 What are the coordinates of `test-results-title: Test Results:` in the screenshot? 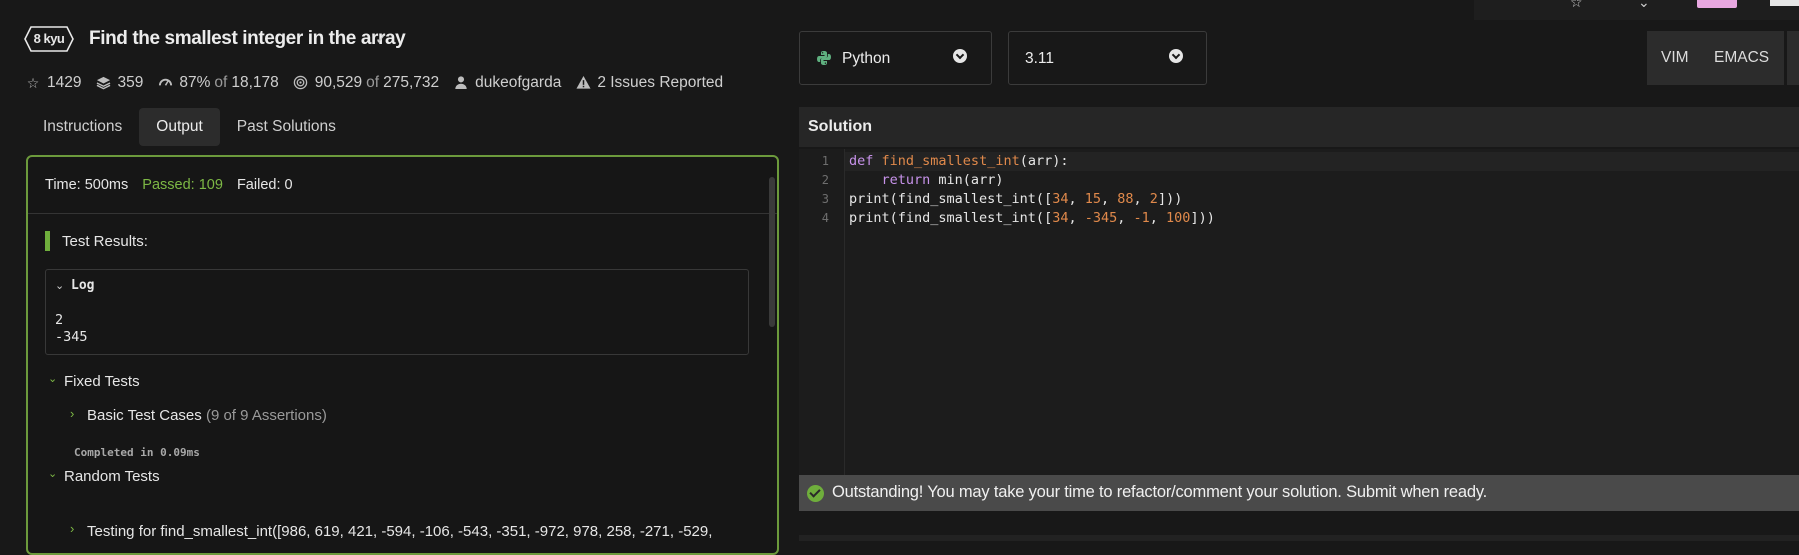 It's located at (105, 241).